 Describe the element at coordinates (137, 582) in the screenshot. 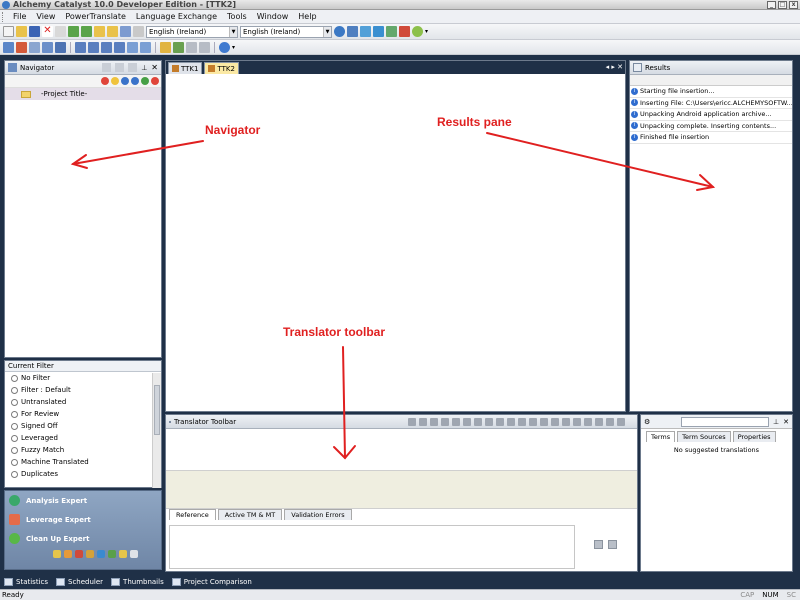

I see `thumbnails-tab: Thumbnails` at that location.